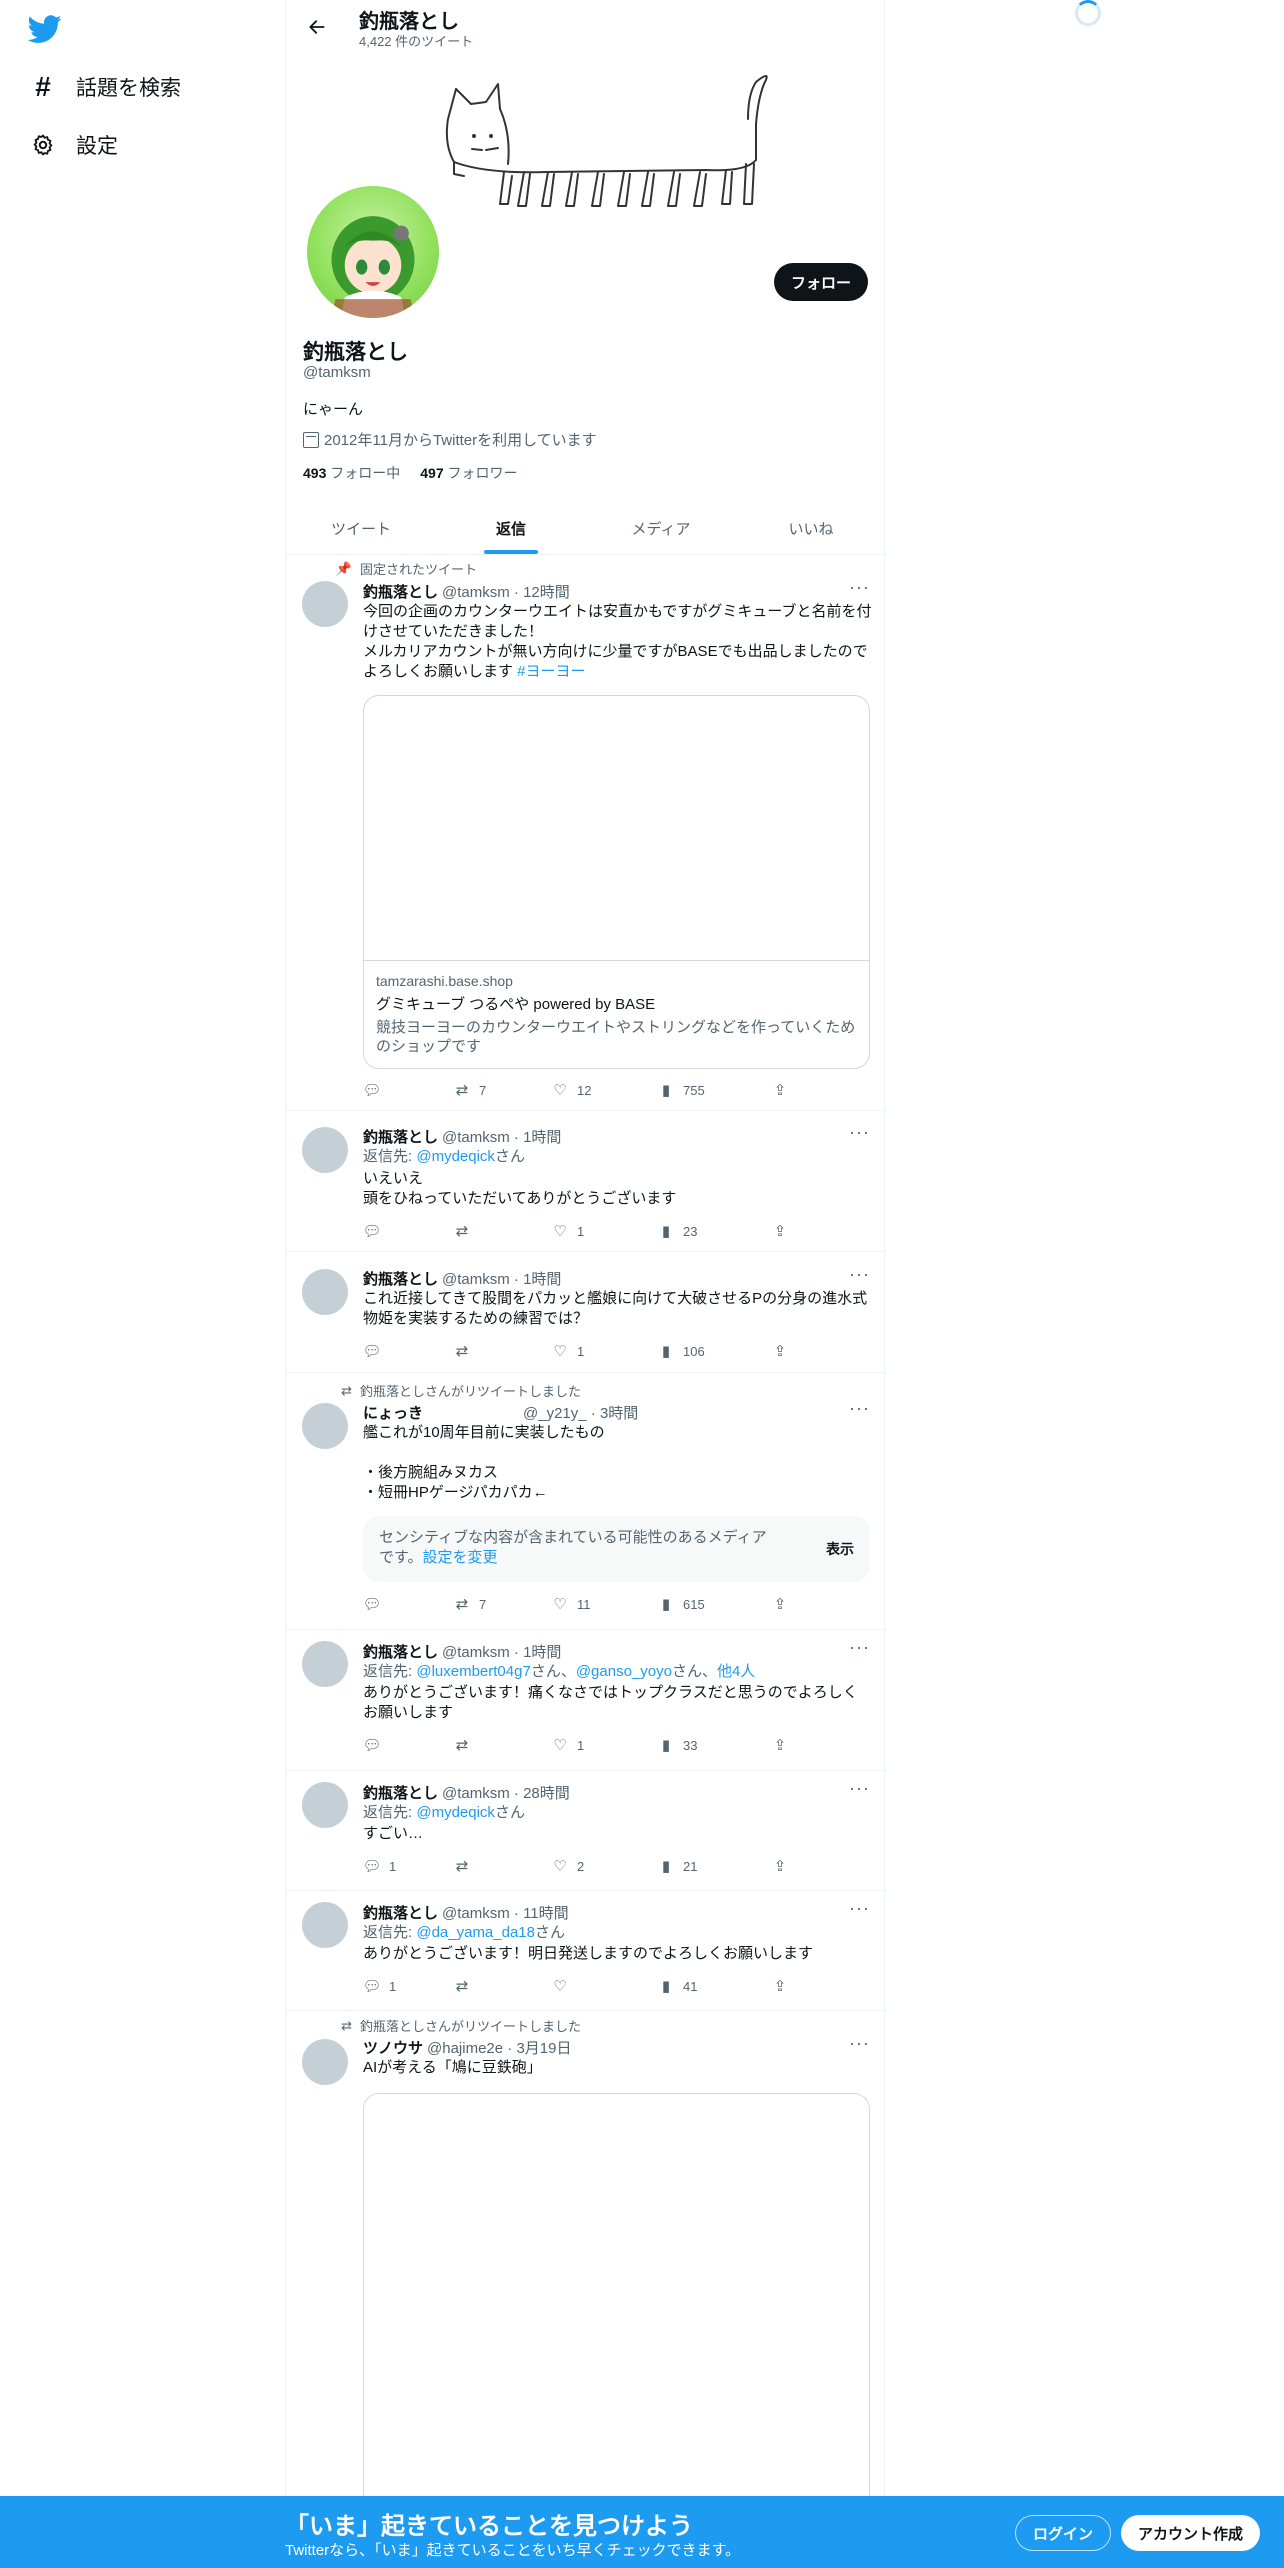 Image resolution: width=1284 pixels, height=2568 pixels. Describe the element at coordinates (502, 1137) in the screenshot. I see `author-meta: @tamksm · 1時間` at that location.